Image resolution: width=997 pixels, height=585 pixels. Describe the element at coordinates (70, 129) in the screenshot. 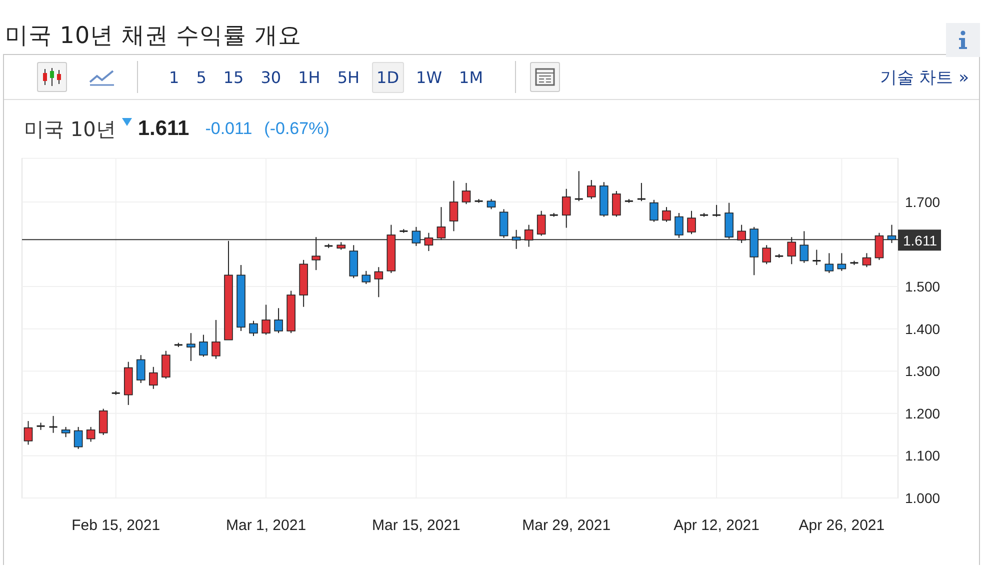

I see `instrument-name: 미국 10년` at that location.